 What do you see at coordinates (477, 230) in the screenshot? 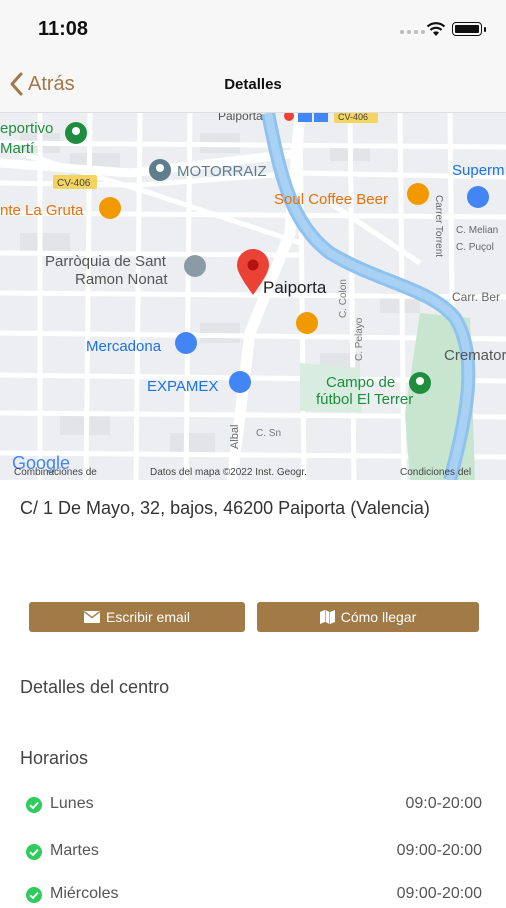
I see `map-label: C. Melian` at bounding box center [477, 230].